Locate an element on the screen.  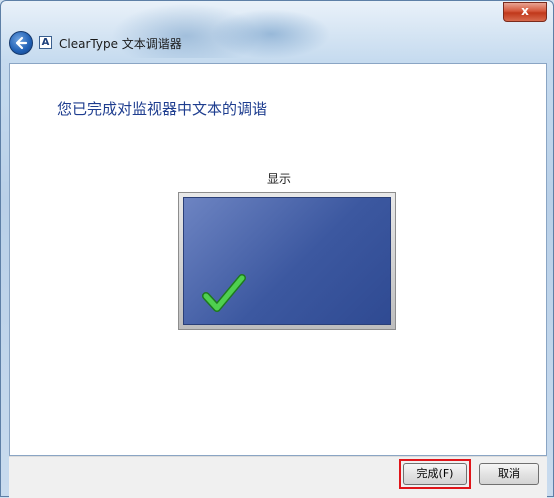
checkmark-icon is located at coordinates (224, 293).